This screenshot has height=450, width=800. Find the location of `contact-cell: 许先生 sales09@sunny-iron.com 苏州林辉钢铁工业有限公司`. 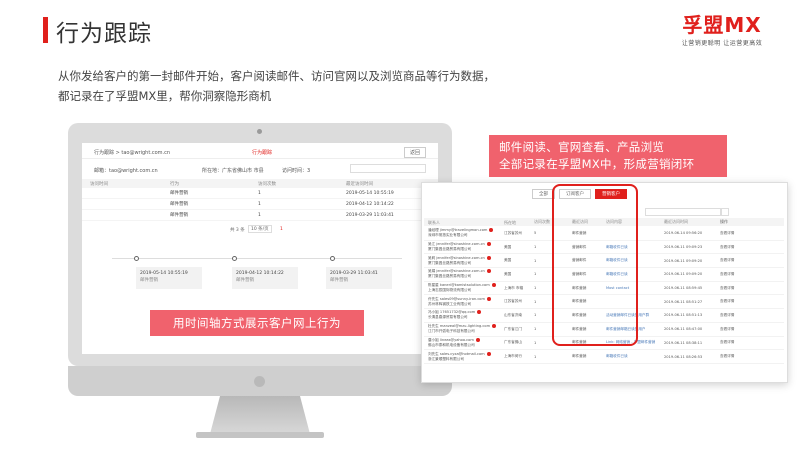

contact-cell: 许先生 sales09@sunny-iron.com 苏州林辉钢铁工业有限公司 is located at coordinates (464, 301).